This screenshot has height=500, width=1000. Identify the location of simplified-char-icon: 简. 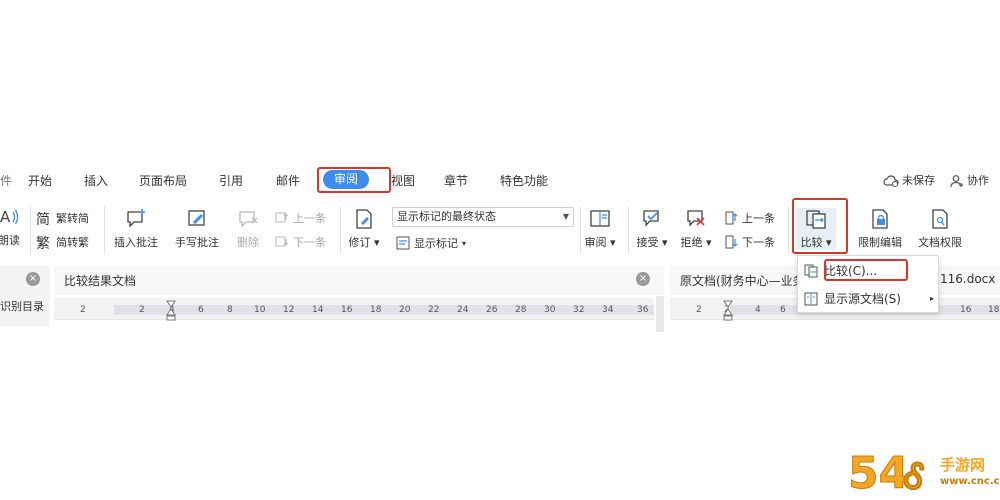
(43, 218).